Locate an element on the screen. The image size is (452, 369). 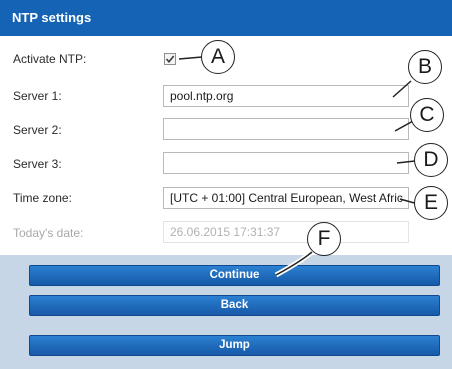
callout-f: F is located at coordinates (324, 239).